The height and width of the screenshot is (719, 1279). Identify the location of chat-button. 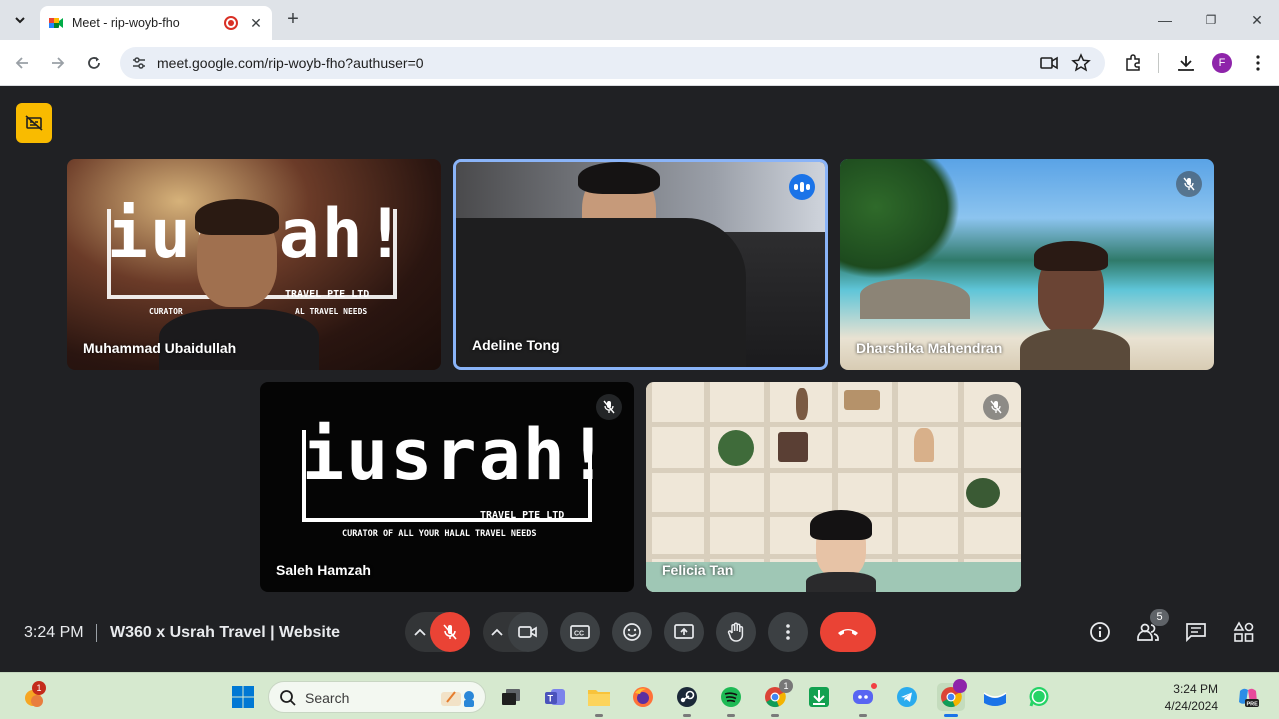
(1196, 632).